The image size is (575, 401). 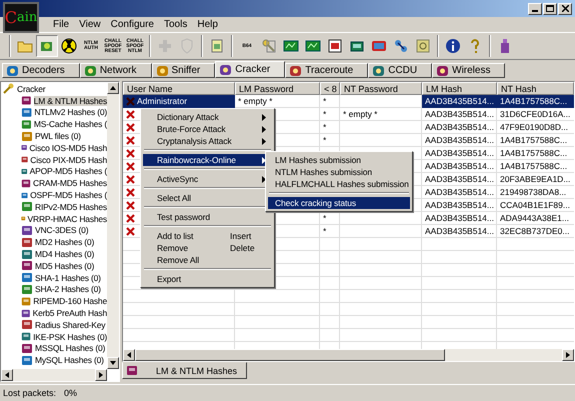 What do you see at coordinates (207, 217) in the screenshot?
I see `menu-item: Test password` at bounding box center [207, 217].